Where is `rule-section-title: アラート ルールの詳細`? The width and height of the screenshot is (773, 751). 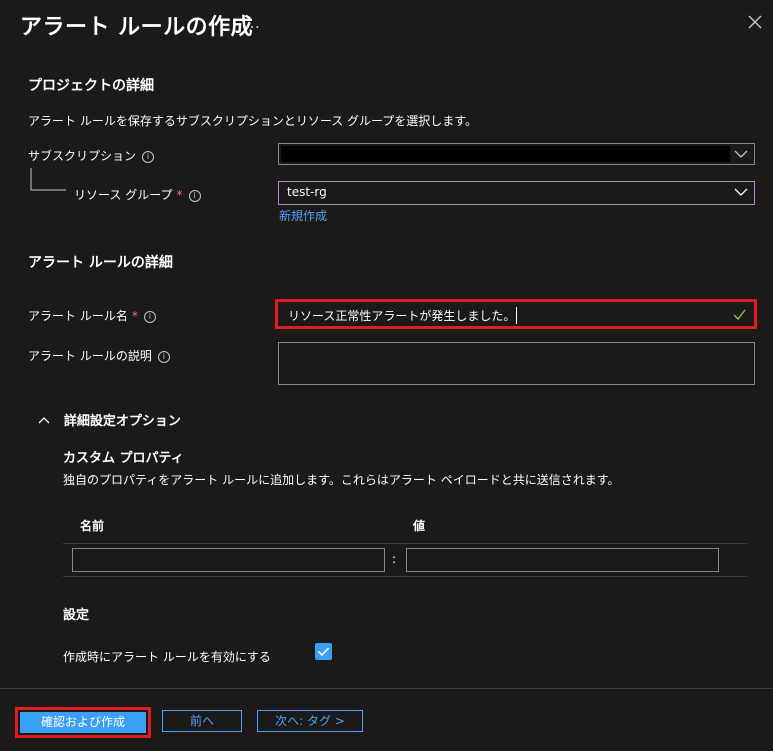
rule-section-title: アラート ルールの詳細 is located at coordinates (100, 263).